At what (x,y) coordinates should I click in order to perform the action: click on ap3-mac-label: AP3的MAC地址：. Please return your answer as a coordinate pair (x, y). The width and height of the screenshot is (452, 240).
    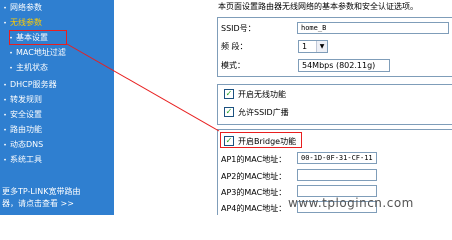
    Looking at the image, I should click on (254, 192).